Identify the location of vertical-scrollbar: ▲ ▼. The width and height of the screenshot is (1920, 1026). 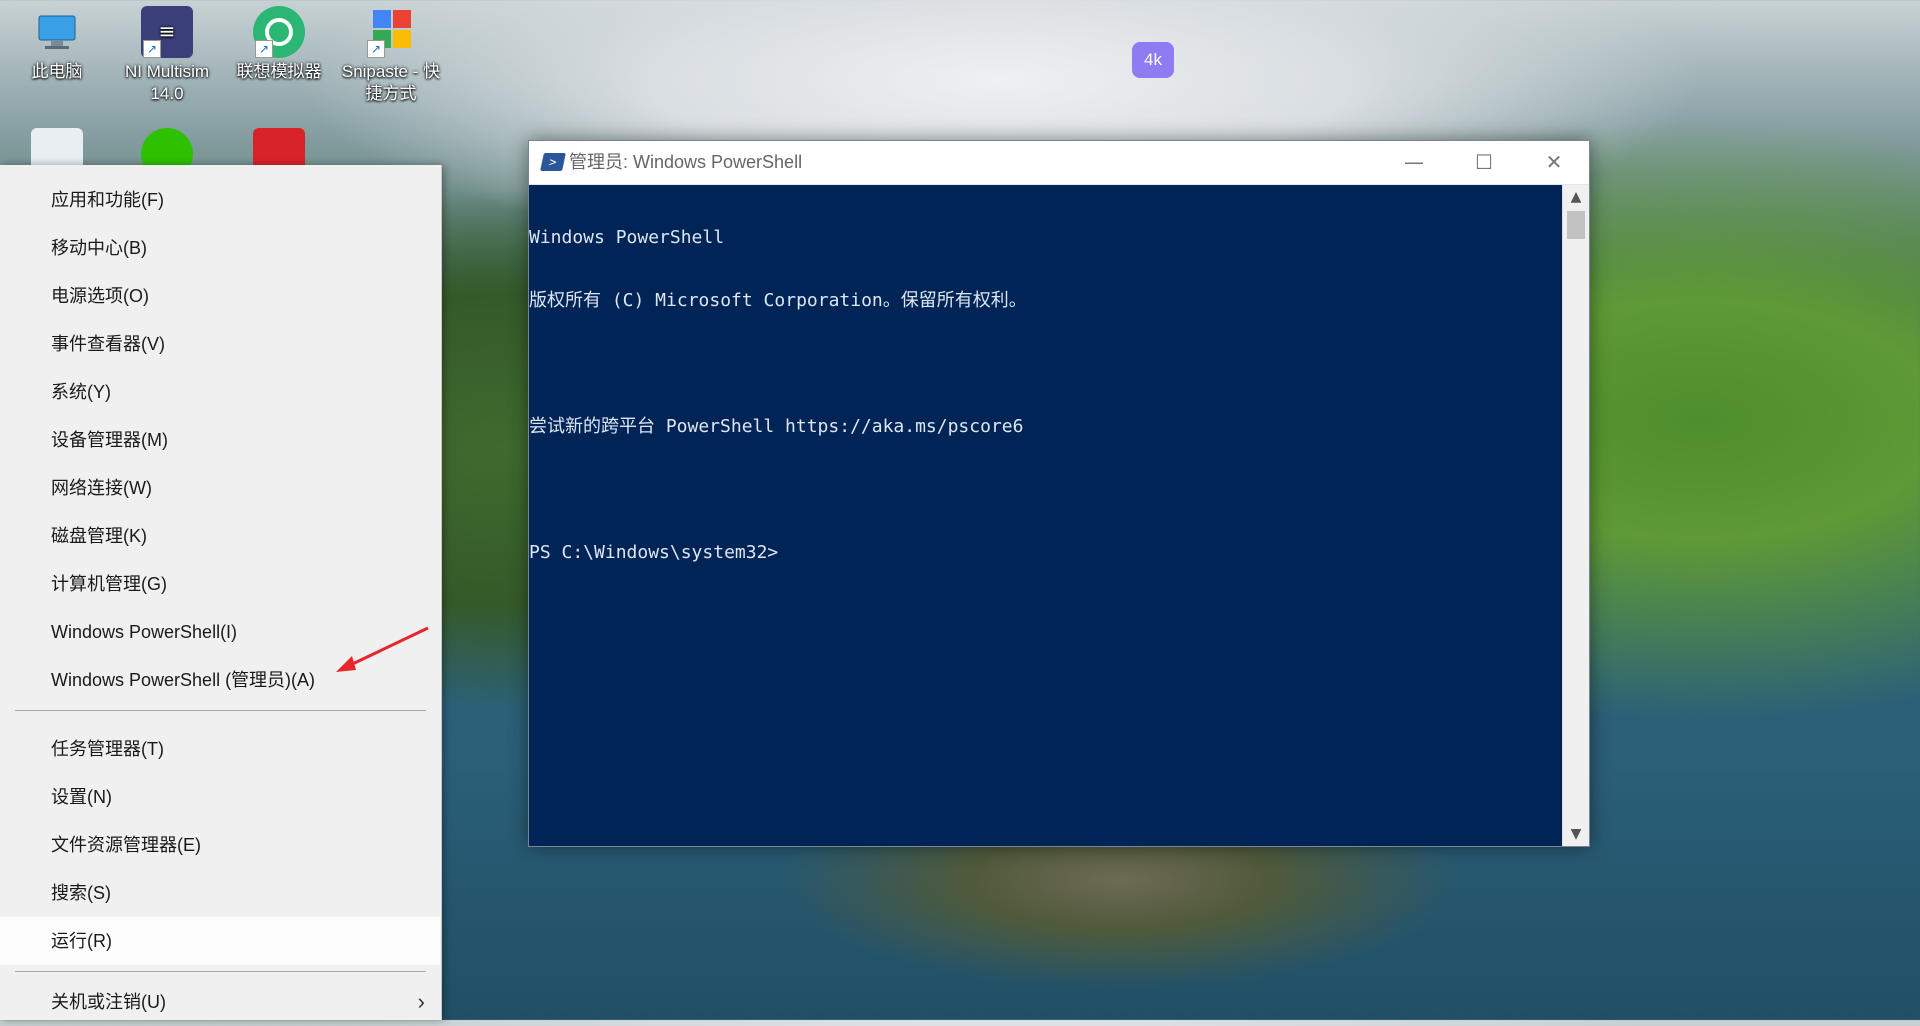
(1575, 515).